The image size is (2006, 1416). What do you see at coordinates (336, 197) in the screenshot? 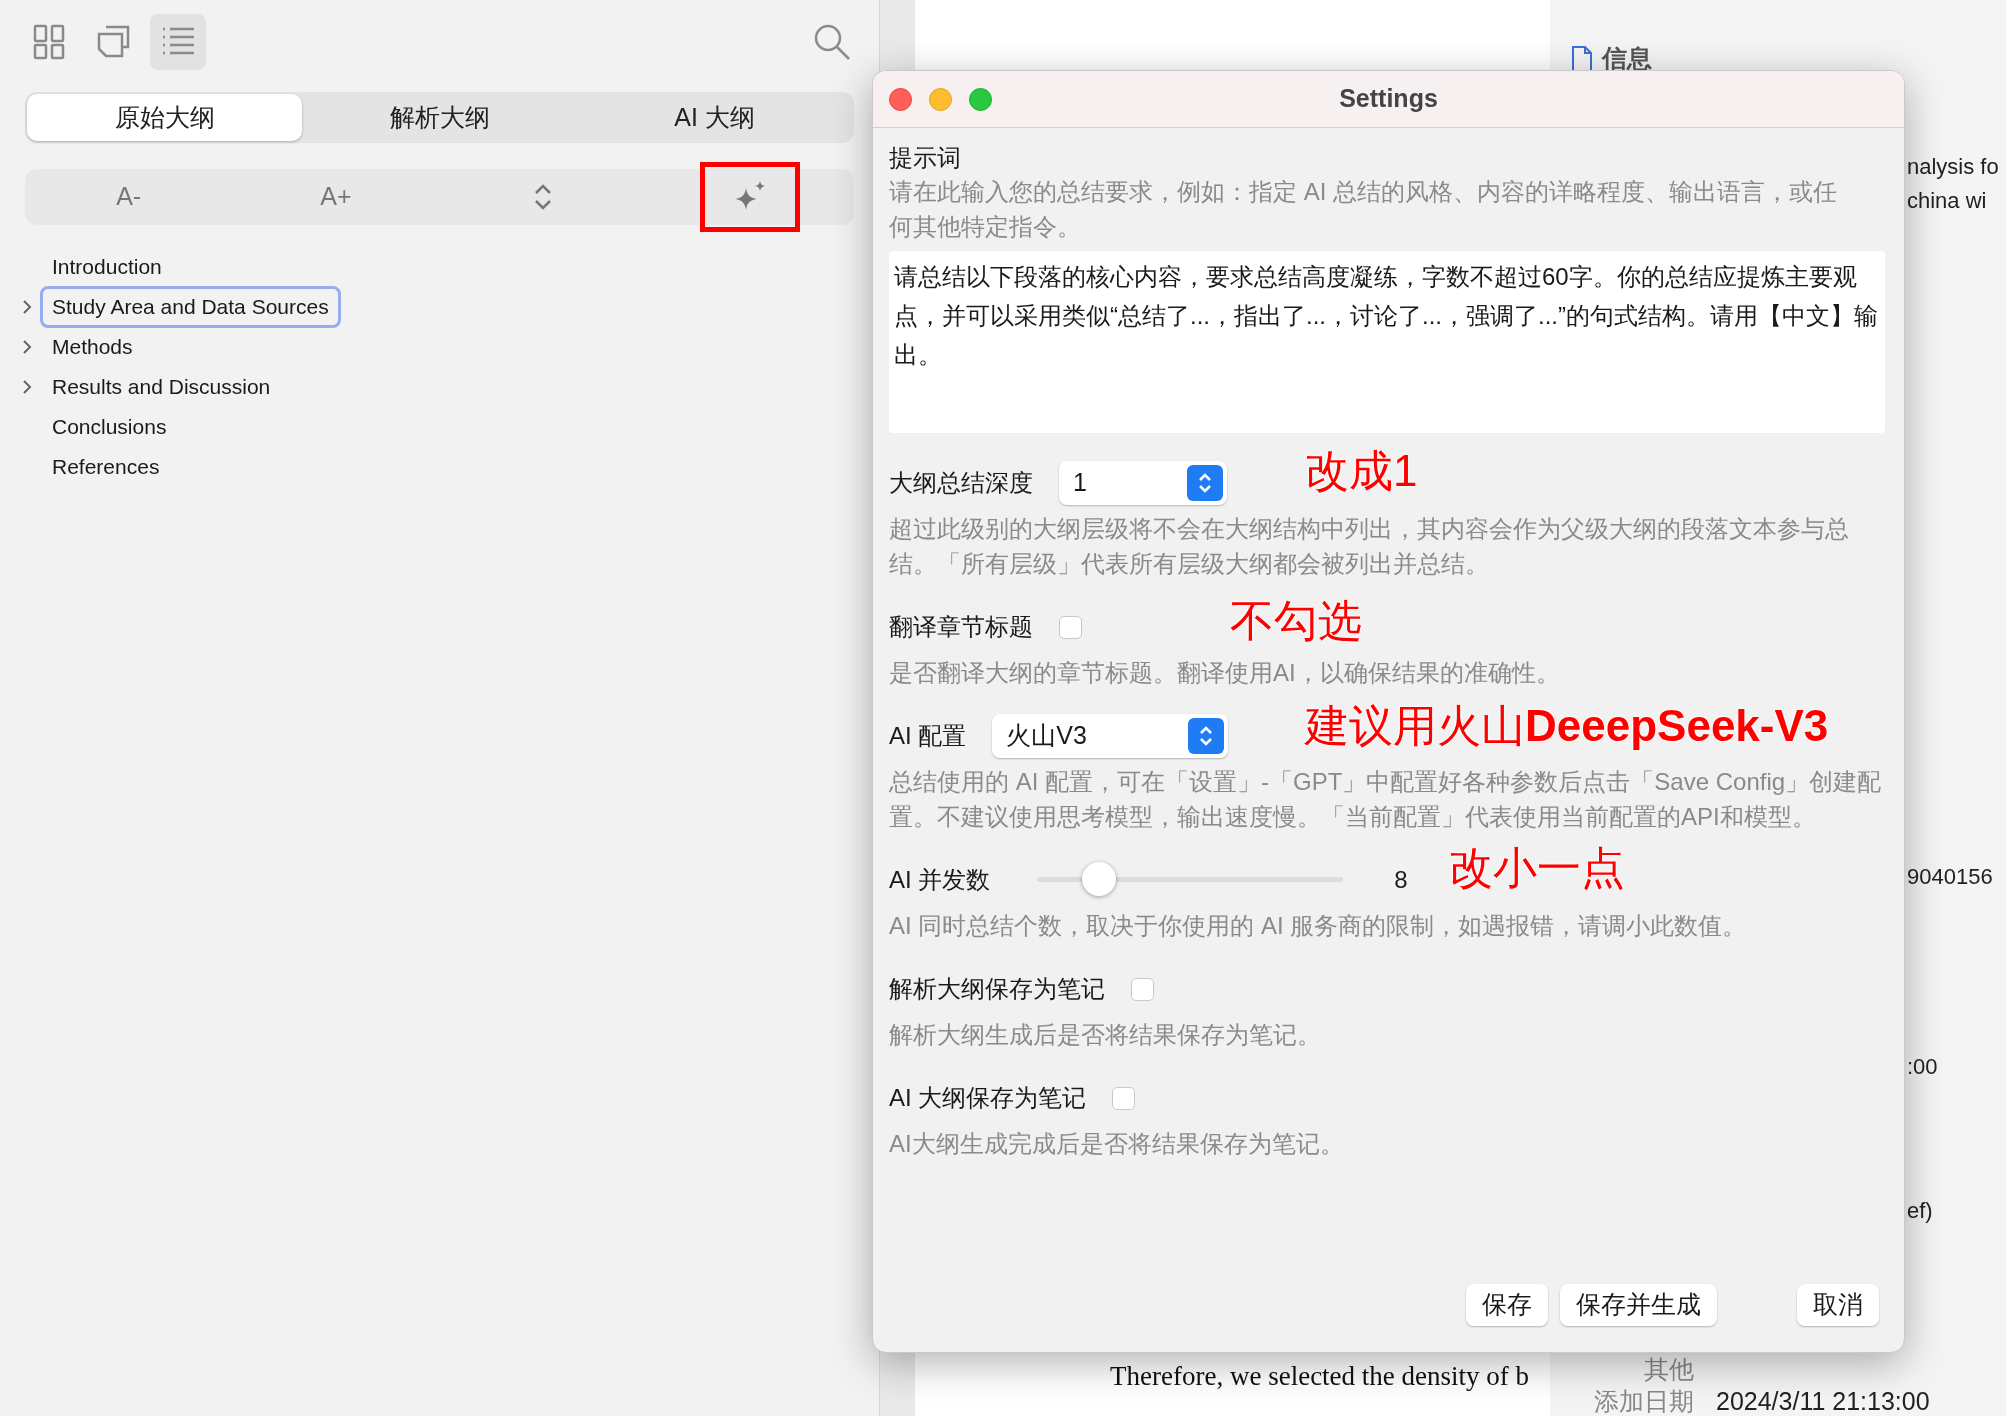
I see `font-size-button: A+` at bounding box center [336, 197].